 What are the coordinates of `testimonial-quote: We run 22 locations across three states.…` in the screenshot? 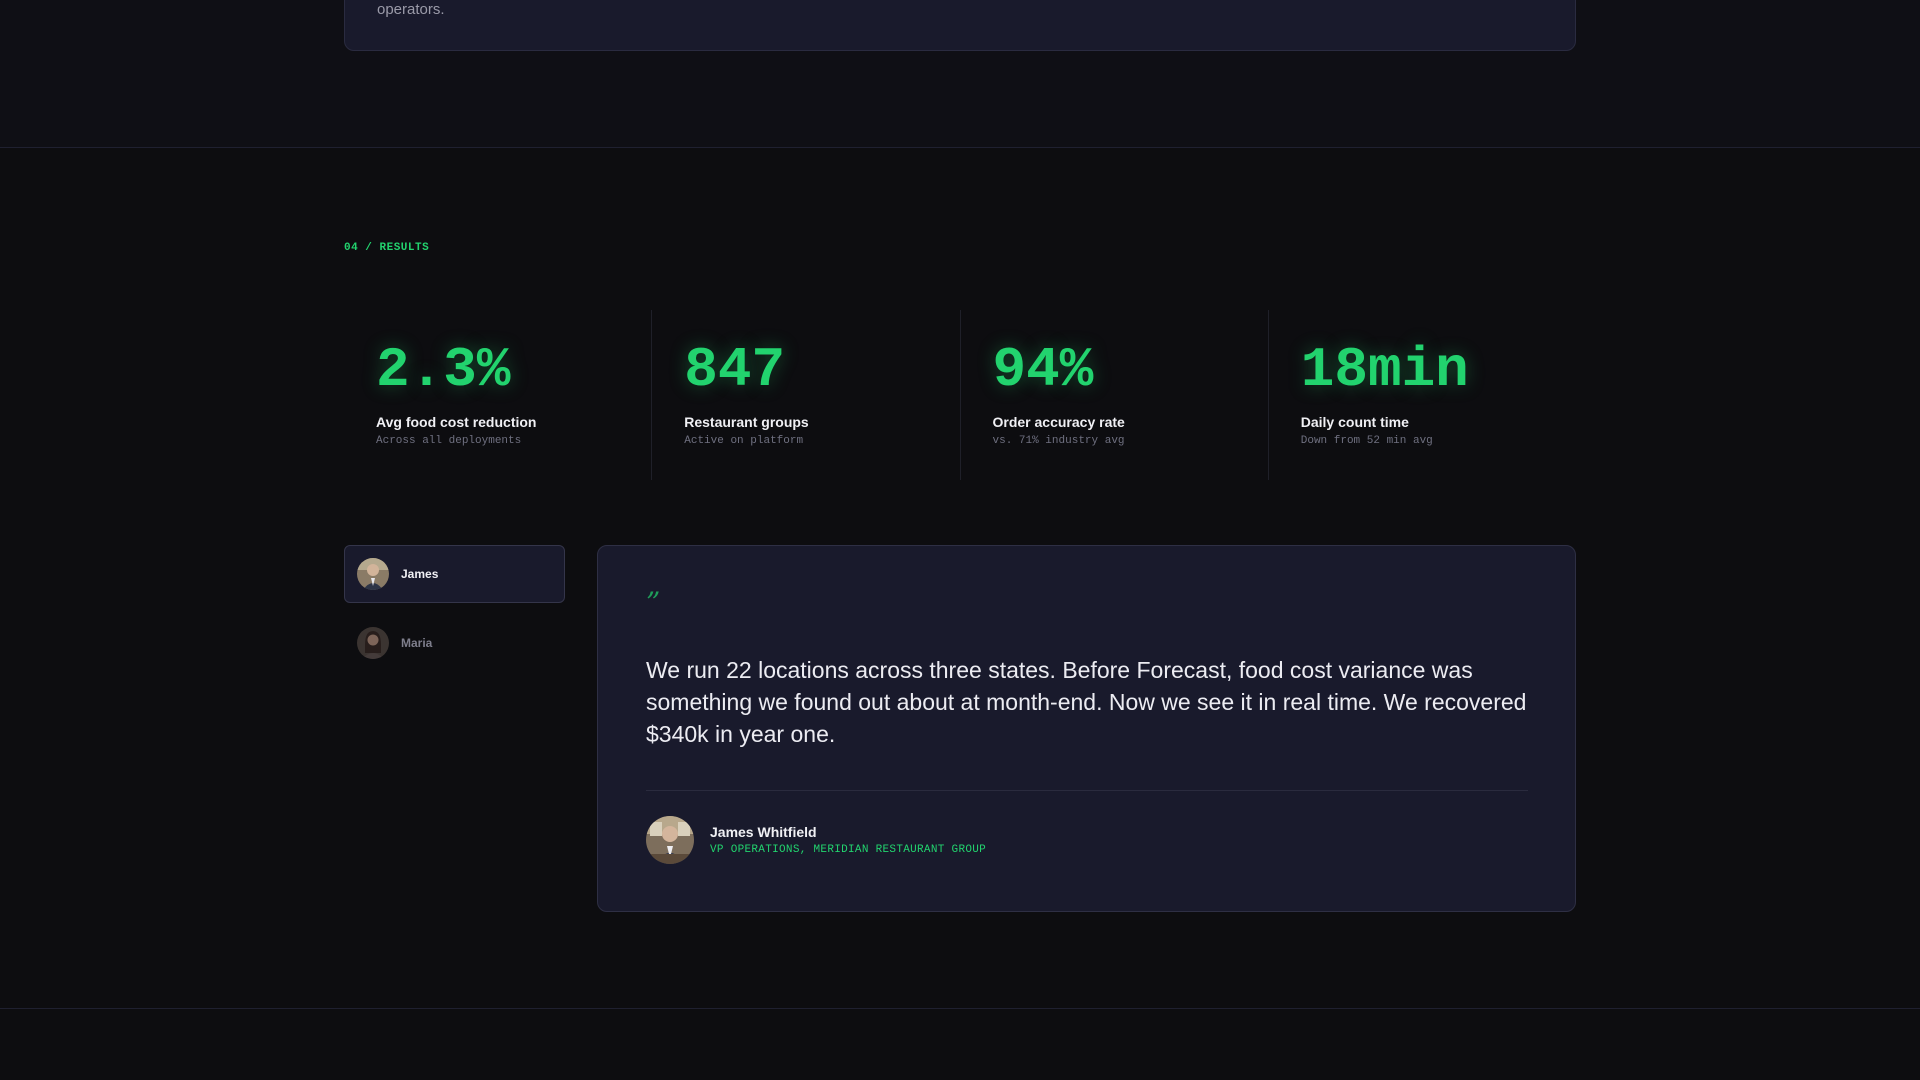 It's located at (1086, 702).